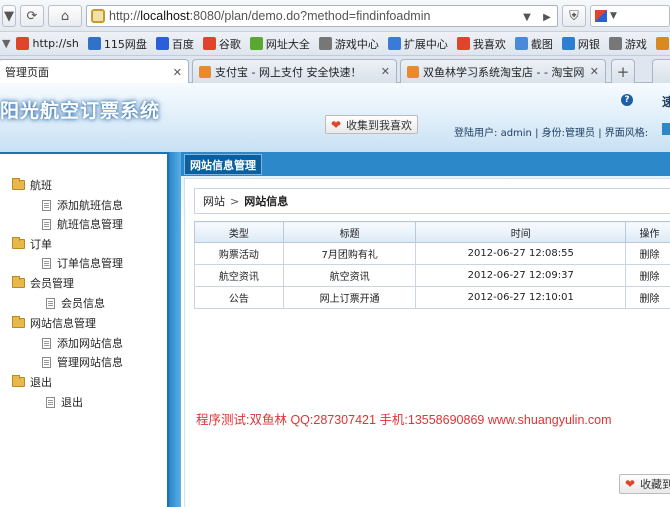  What do you see at coordinates (288, 72) in the screenshot?
I see `tab-label: 支付宝 - 网上支付 安全快速！` at bounding box center [288, 72].